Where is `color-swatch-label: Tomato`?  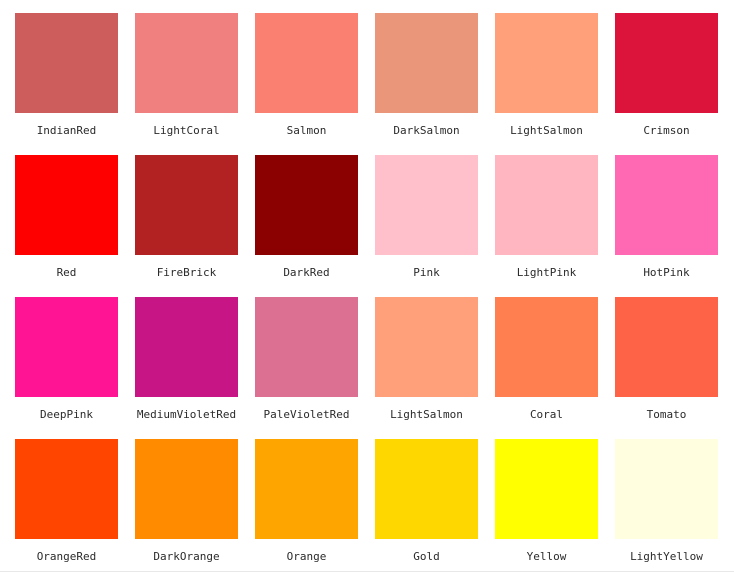 color-swatch-label: Tomato is located at coordinates (666, 414).